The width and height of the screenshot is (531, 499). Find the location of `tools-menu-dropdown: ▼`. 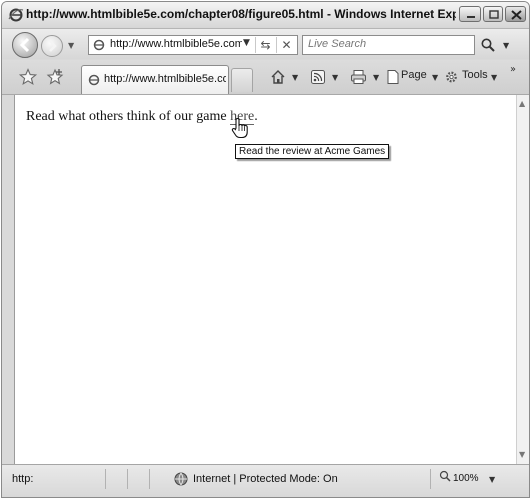

tools-menu-dropdown: ▼ is located at coordinates (494, 77).